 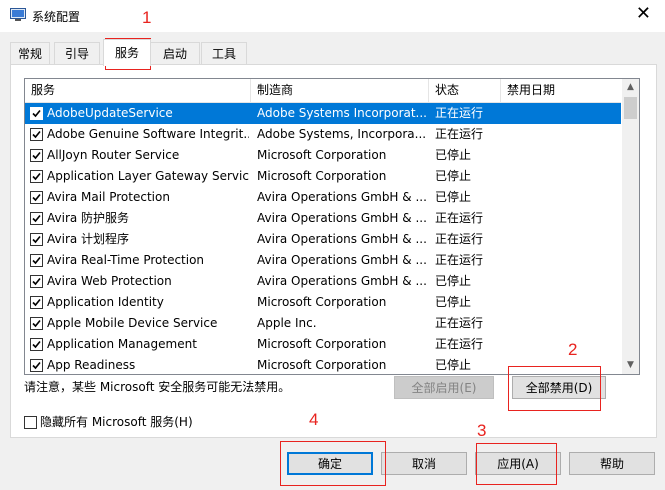 What do you see at coordinates (108, 197) in the screenshot?
I see `service-name: Avira Mail Protection` at bounding box center [108, 197].